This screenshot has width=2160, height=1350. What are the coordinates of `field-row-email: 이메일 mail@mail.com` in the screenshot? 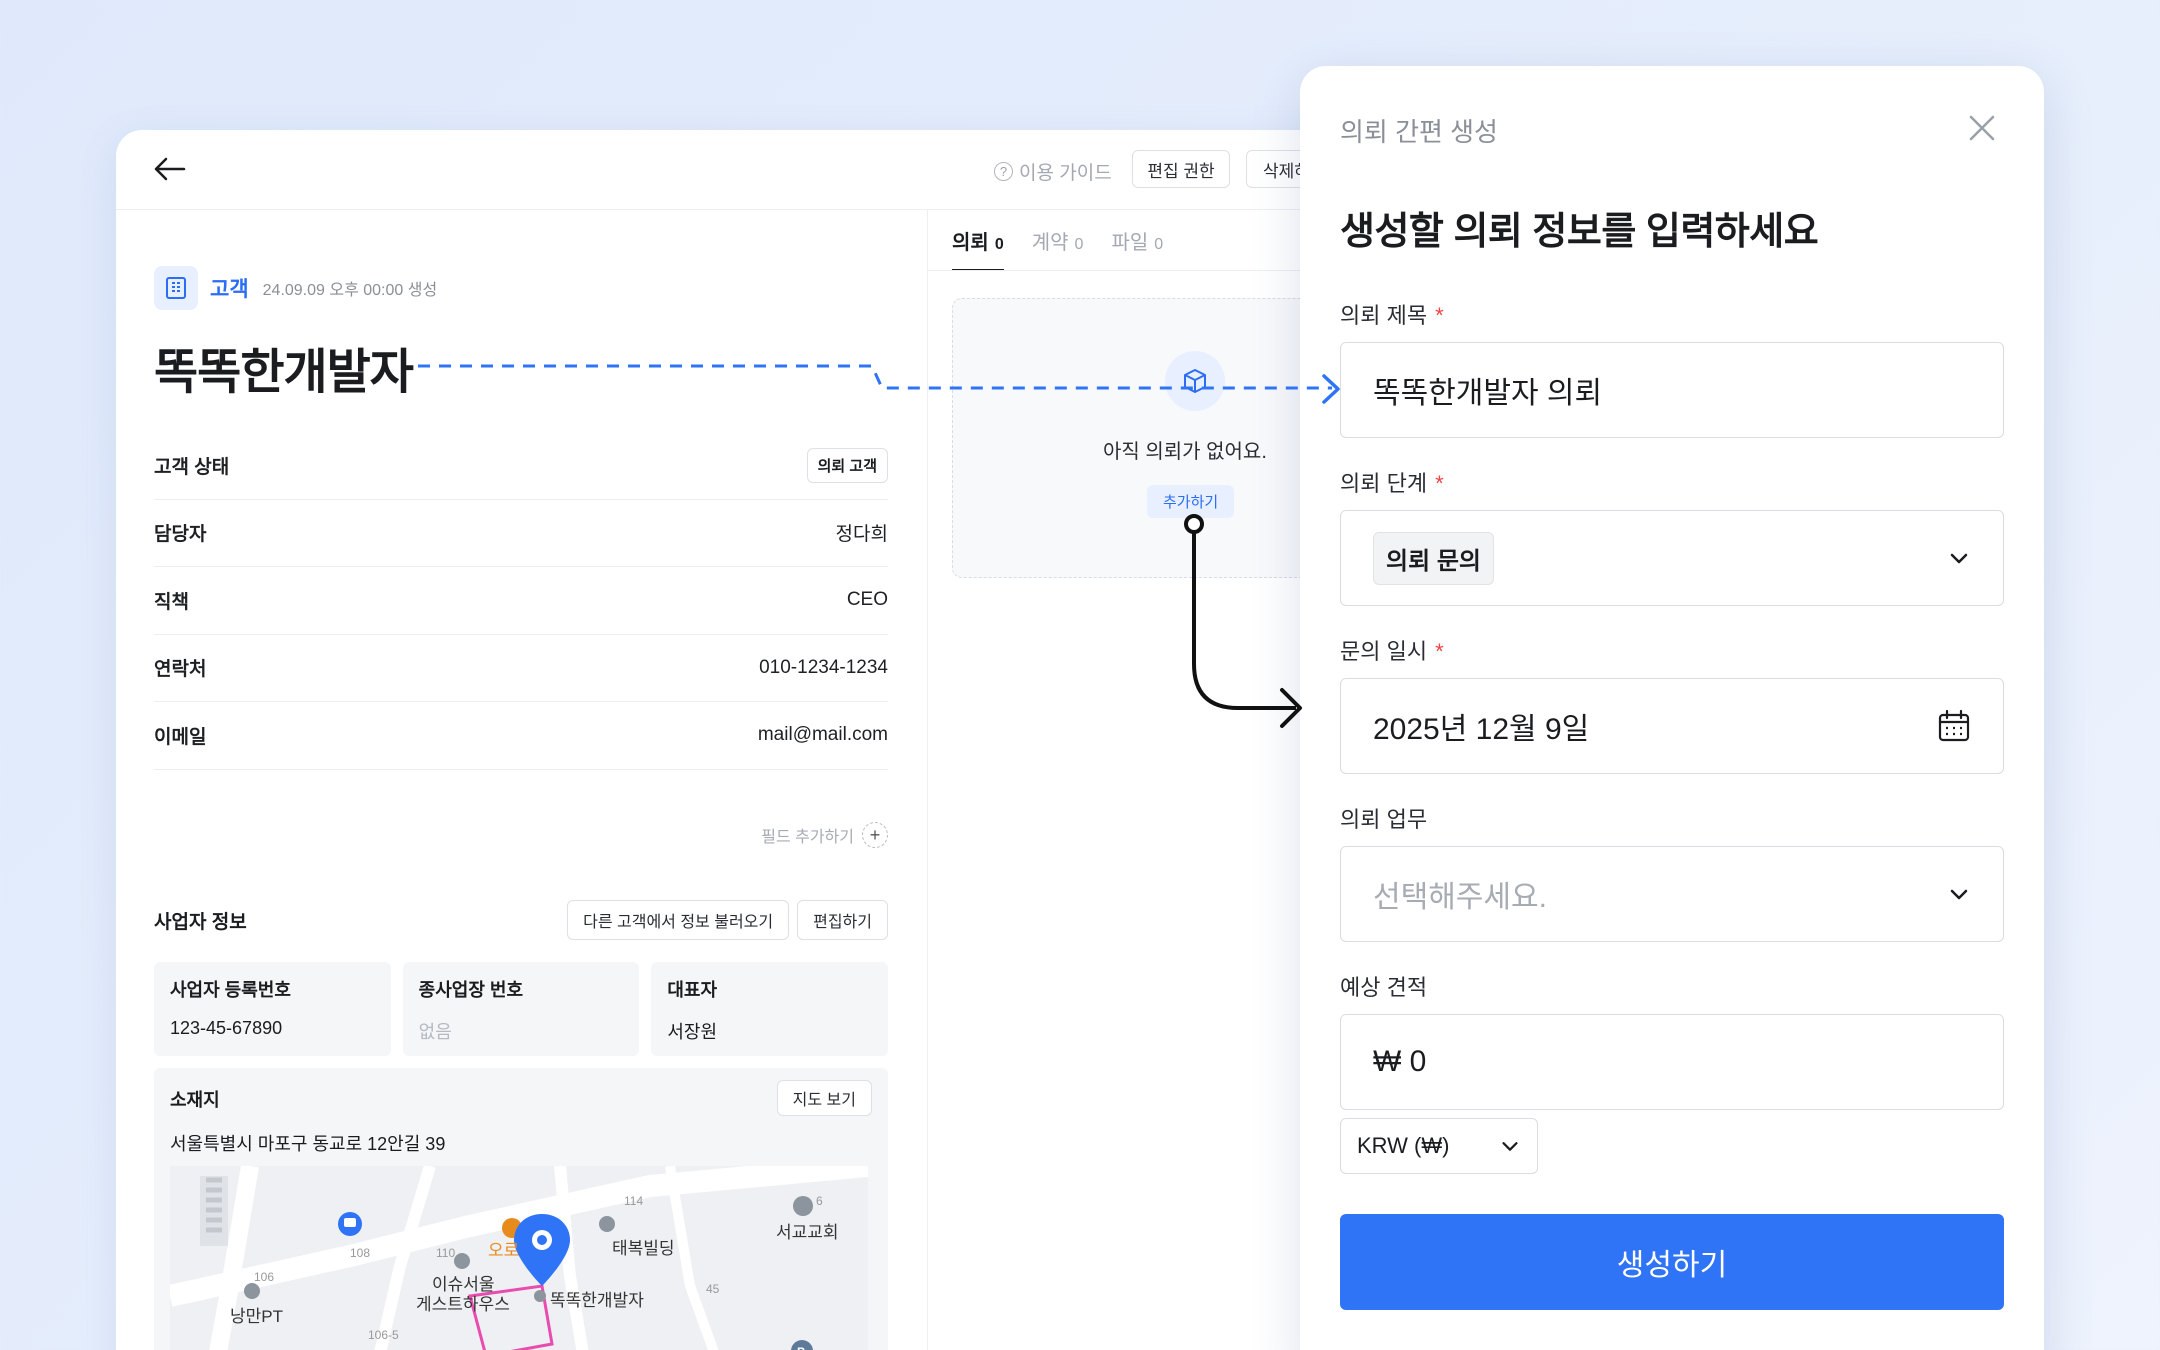 It's located at (521, 736).